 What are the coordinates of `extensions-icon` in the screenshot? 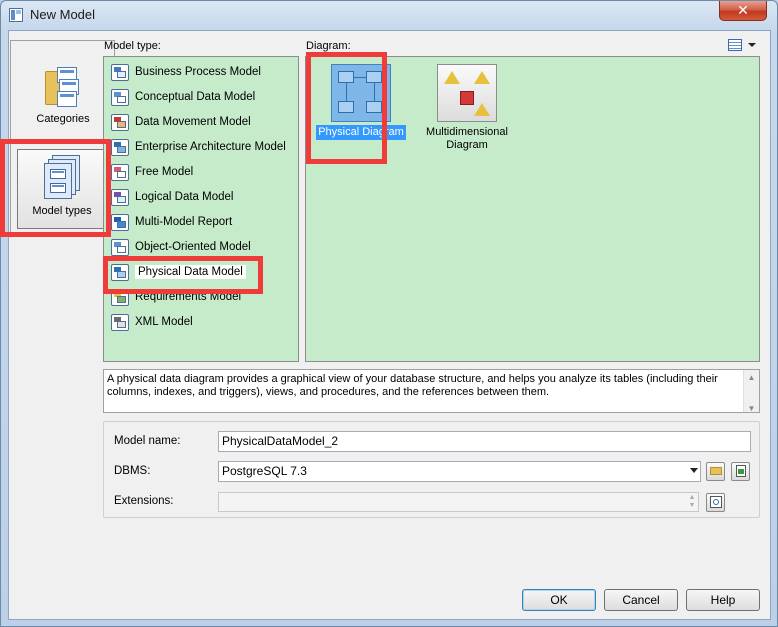 It's located at (715, 502).